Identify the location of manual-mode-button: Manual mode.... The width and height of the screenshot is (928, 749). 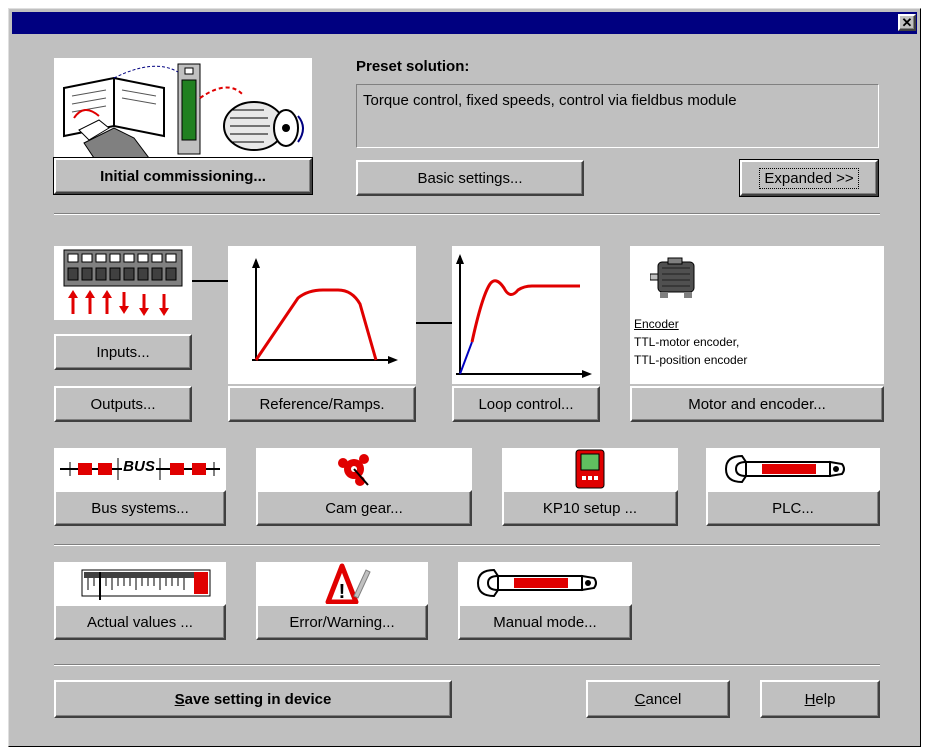
(545, 622).